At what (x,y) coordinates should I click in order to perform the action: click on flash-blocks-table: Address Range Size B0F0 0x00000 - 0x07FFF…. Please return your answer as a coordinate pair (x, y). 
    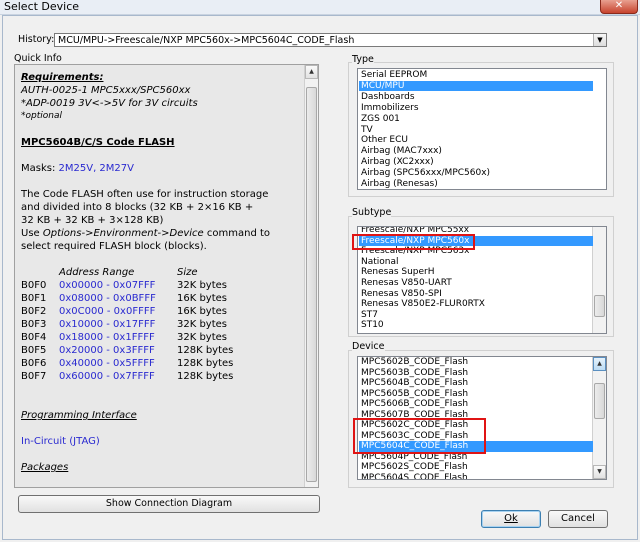
    Looking at the image, I should click on (127, 324).